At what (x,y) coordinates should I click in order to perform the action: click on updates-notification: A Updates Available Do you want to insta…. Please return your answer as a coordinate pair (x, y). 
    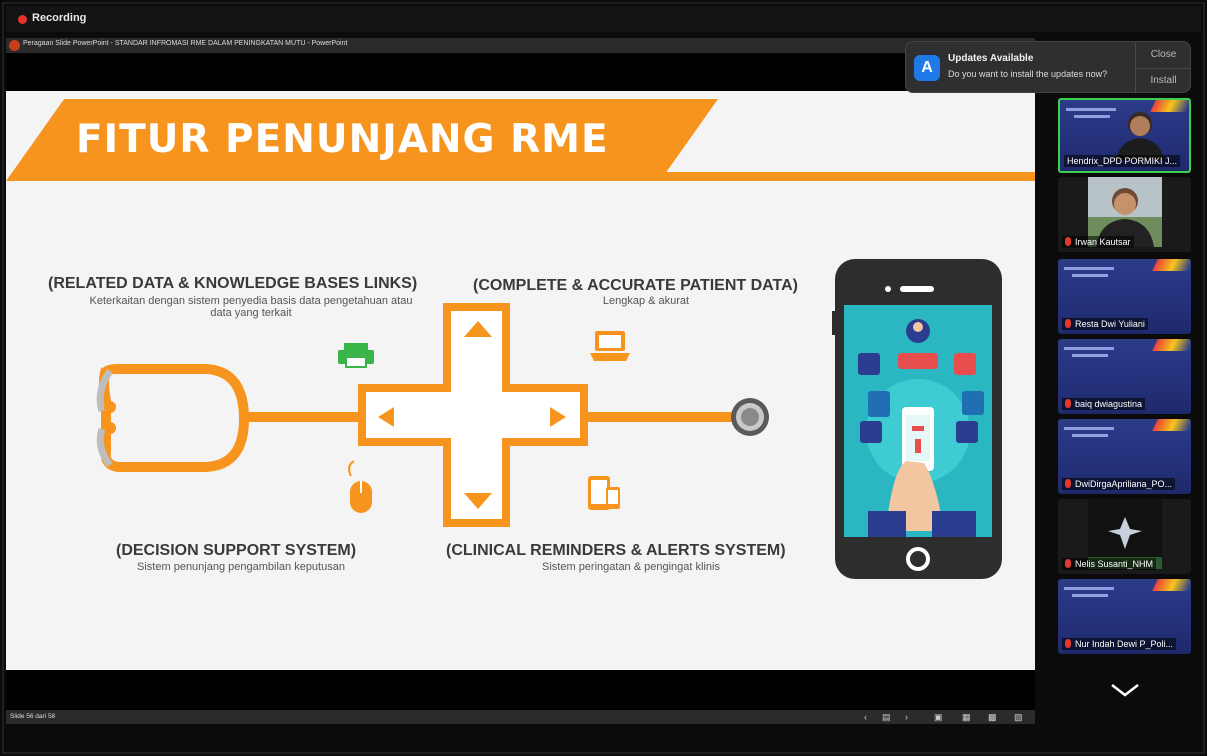
    Looking at the image, I should click on (1048, 67).